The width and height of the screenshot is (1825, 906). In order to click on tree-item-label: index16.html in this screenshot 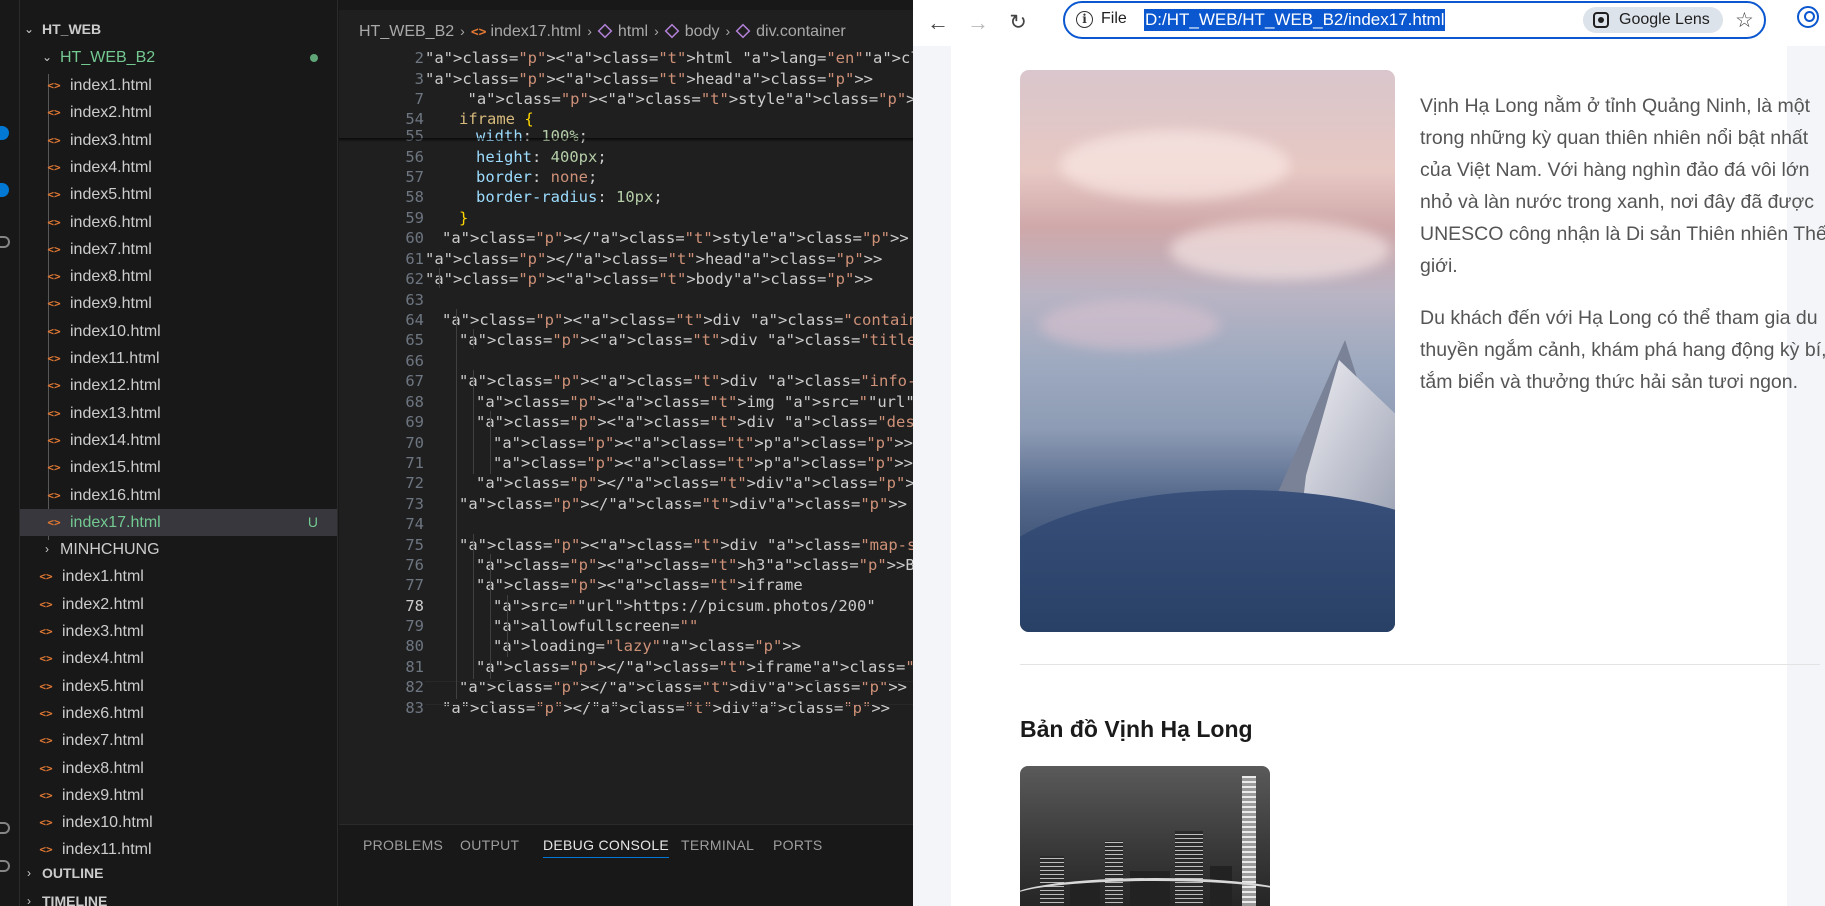, I will do `click(115, 495)`.